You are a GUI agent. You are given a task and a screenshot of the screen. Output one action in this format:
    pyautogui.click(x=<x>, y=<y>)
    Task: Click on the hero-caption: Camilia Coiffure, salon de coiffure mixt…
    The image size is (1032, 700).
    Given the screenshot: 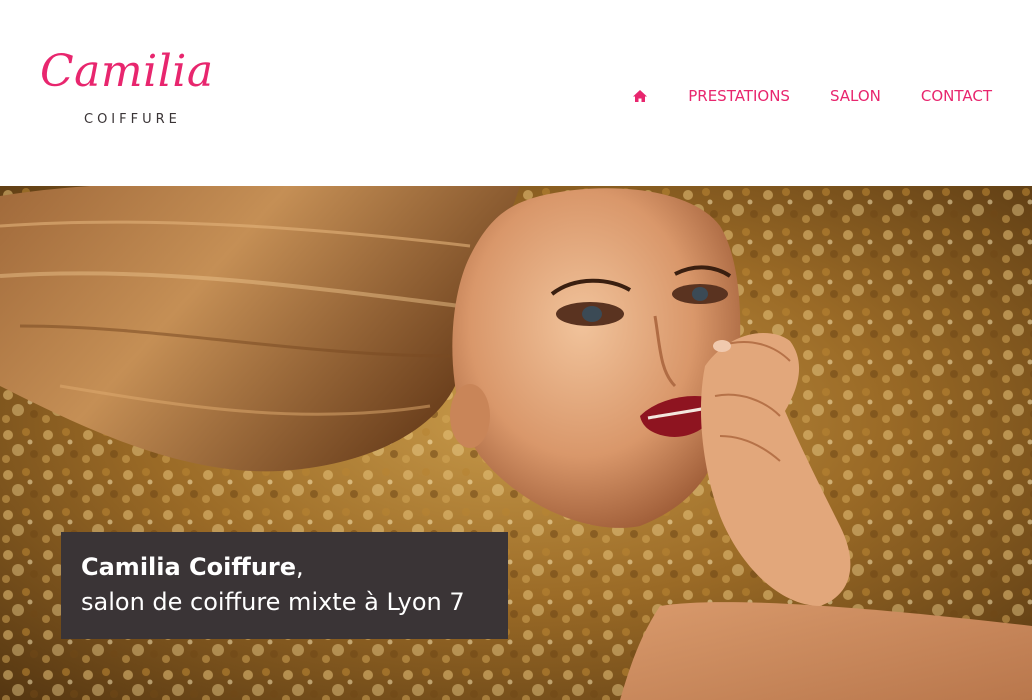 What is the action you would take?
    pyautogui.click(x=284, y=585)
    